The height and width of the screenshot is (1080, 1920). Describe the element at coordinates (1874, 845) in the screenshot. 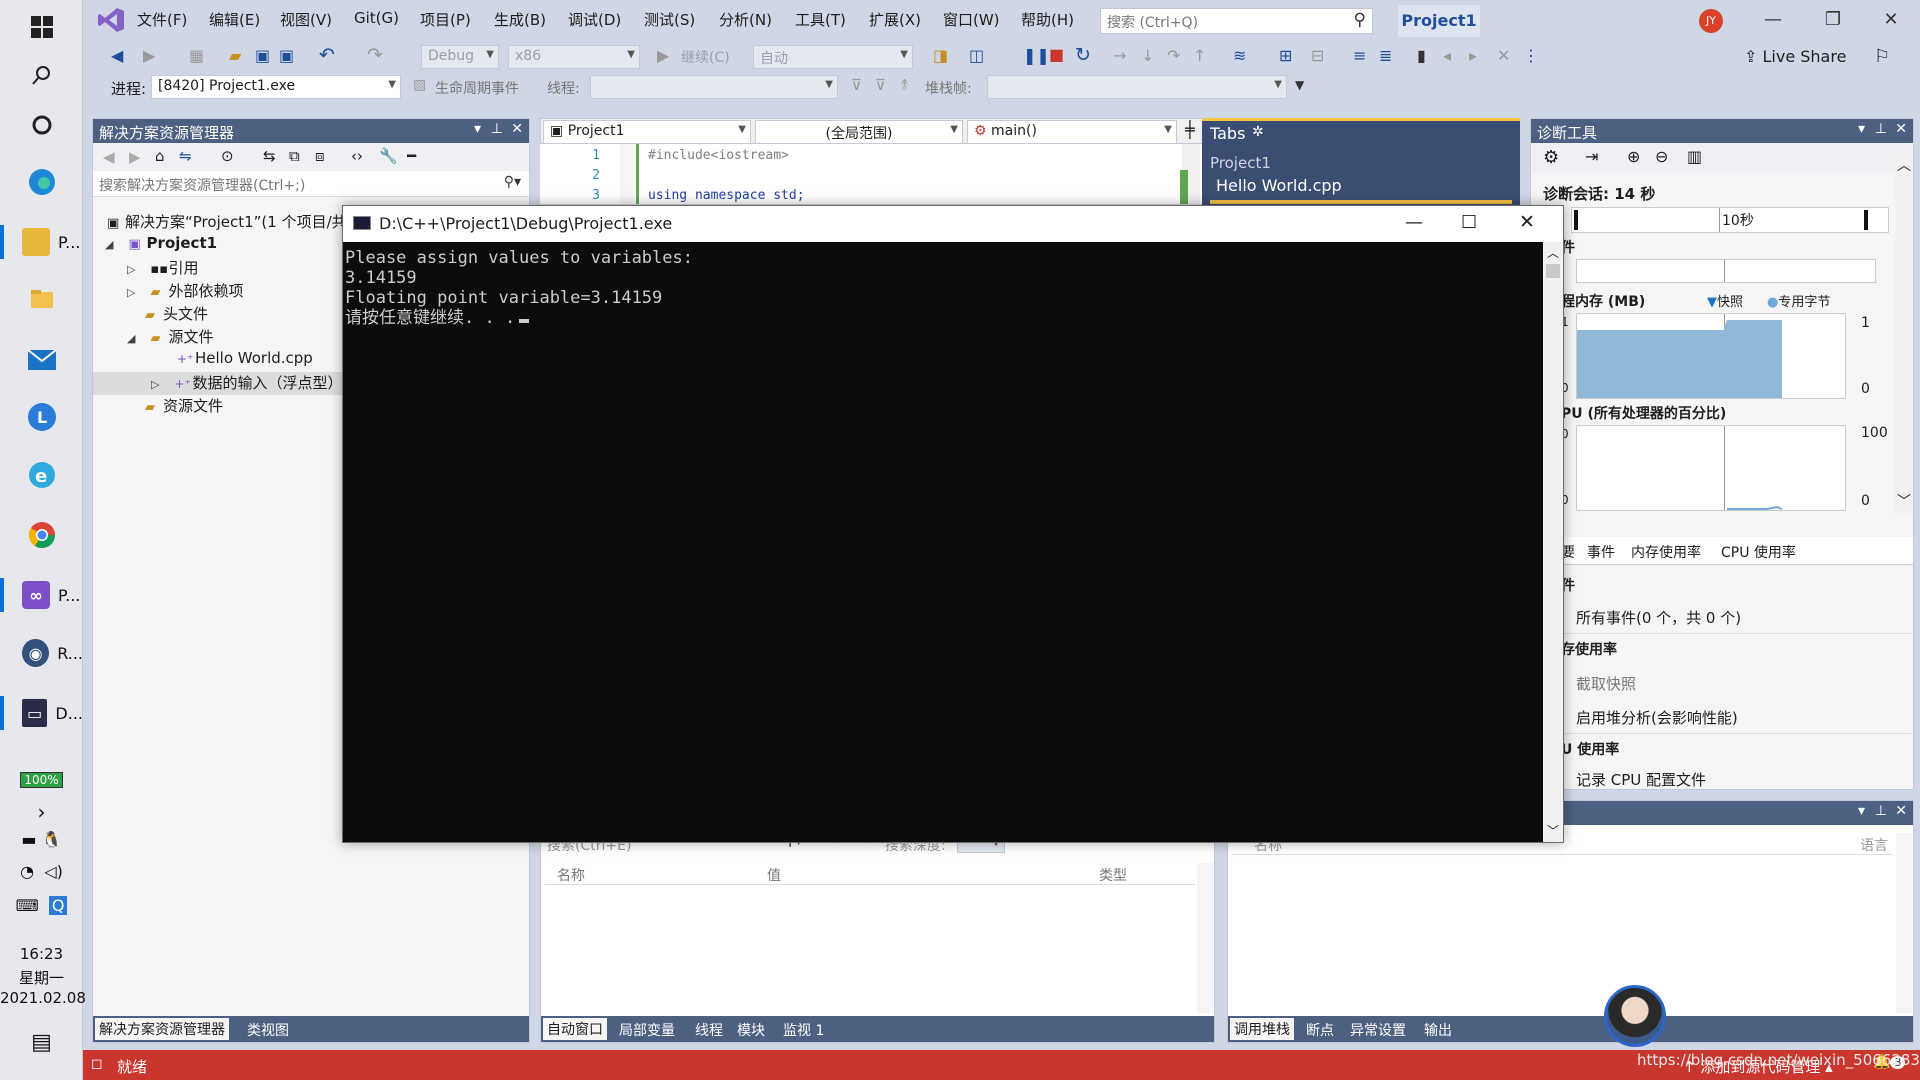

I see `column-language: 语言` at that location.